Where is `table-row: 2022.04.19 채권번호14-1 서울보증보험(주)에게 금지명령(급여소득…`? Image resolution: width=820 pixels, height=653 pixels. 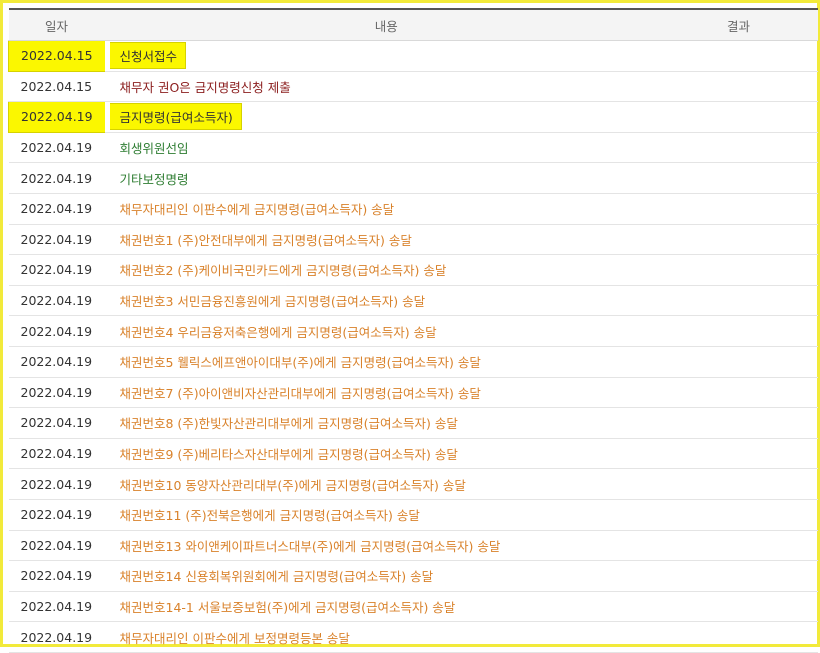
table-row: 2022.04.19 채권번호14-1 서울보증보험(주)에게 금지명령(급여소득… is located at coordinates (413, 607).